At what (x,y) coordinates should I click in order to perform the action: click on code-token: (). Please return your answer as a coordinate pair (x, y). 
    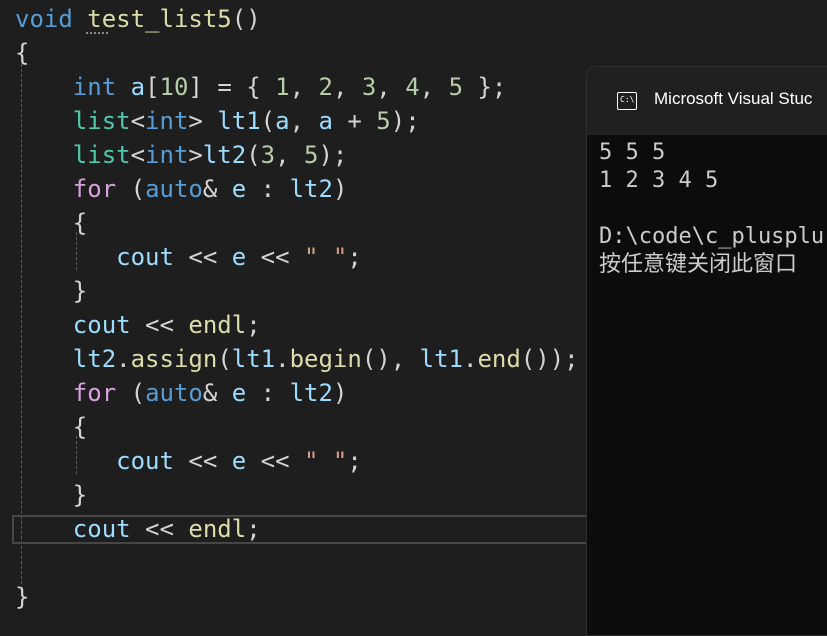
    Looking at the image, I should click on (246, 19).